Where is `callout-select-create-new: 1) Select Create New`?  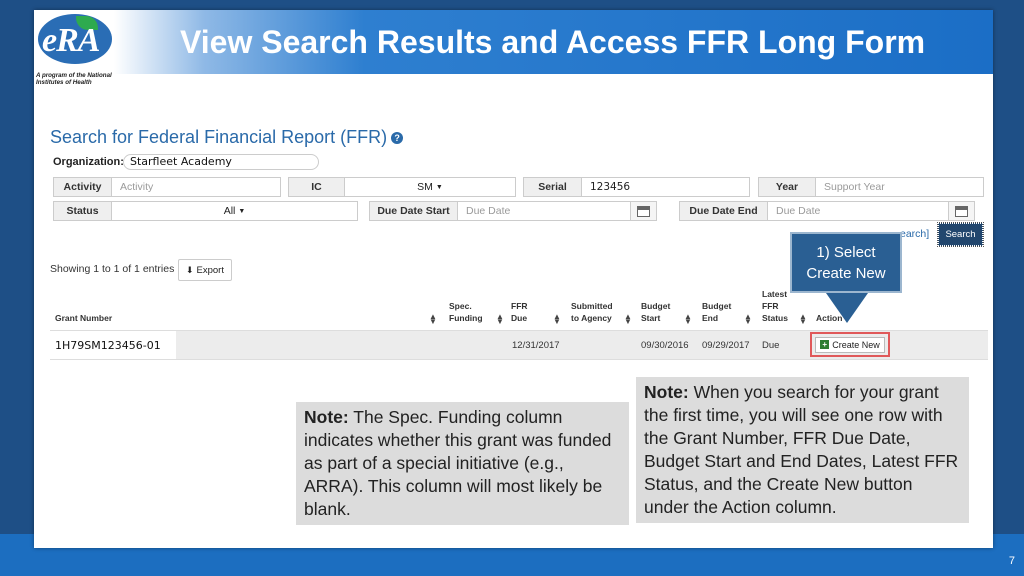 callout-select-create-new: 1) Select Create New is located at coordinates (846, 262).